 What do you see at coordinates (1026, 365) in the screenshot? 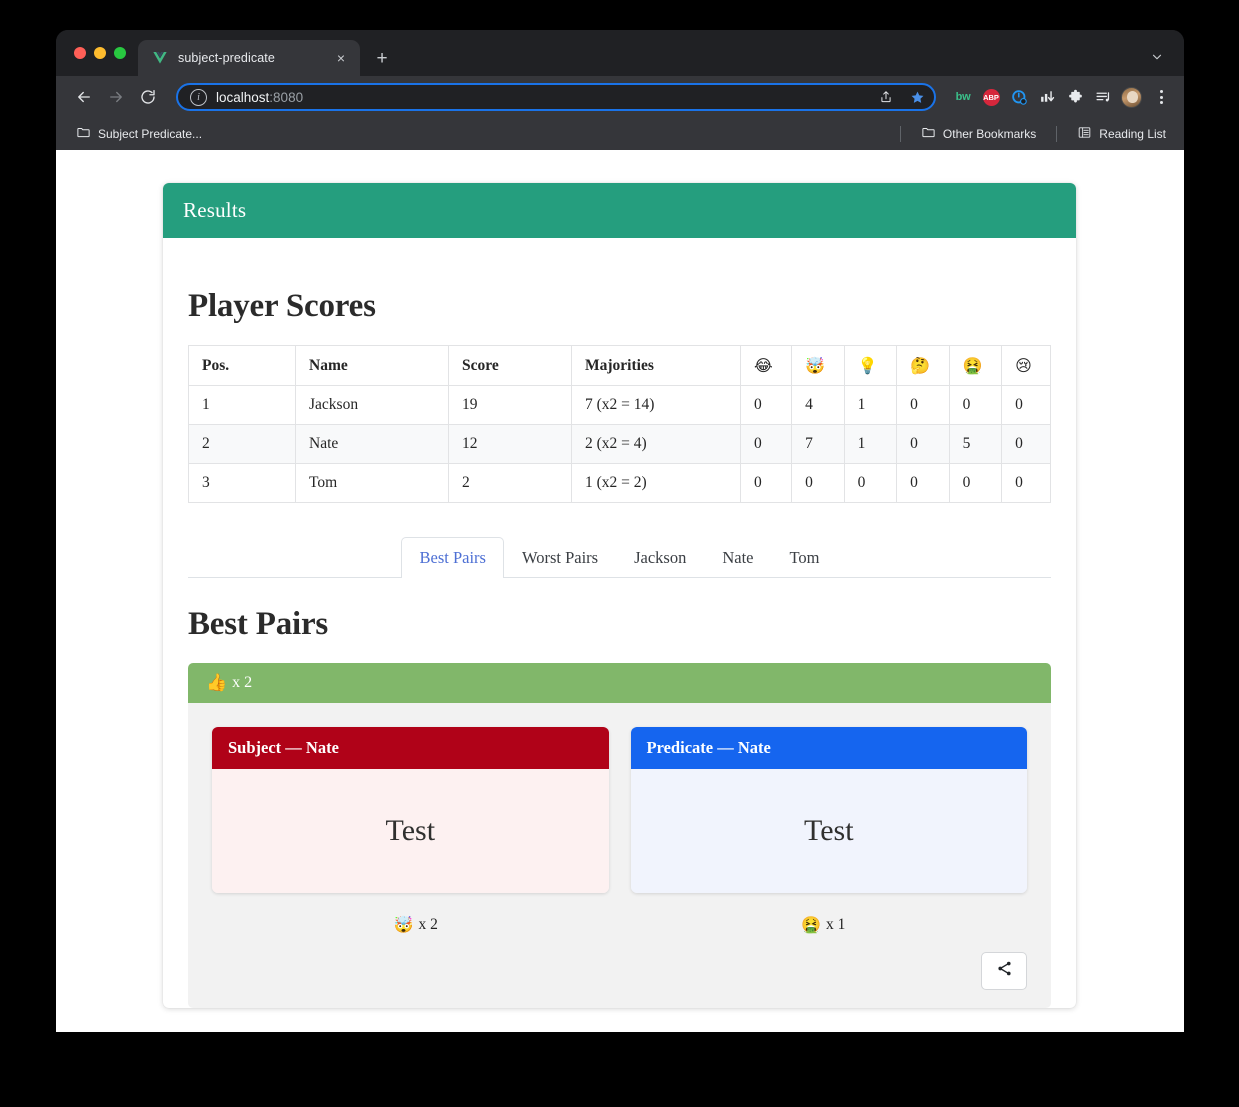
I see `th-emoji-crying: 😢` at bounding box center [1026, 365].